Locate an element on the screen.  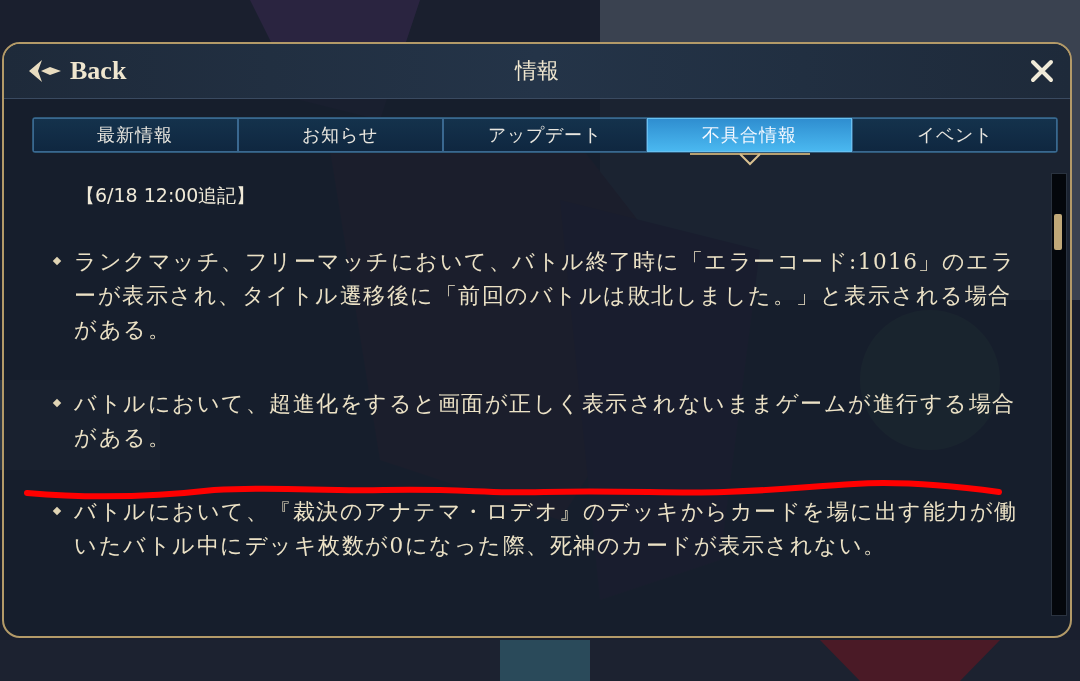
back-arrow-icon is located at coordinates (45, 71).